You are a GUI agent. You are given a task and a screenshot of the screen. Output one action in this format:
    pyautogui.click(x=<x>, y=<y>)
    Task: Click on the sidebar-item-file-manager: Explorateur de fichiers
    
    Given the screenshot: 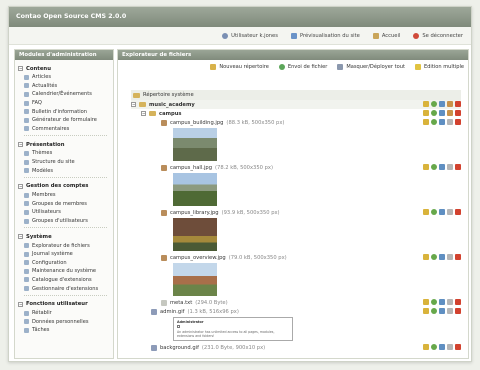 What is the action you would take?
    pyautogui.click(x=65, y=245)
    